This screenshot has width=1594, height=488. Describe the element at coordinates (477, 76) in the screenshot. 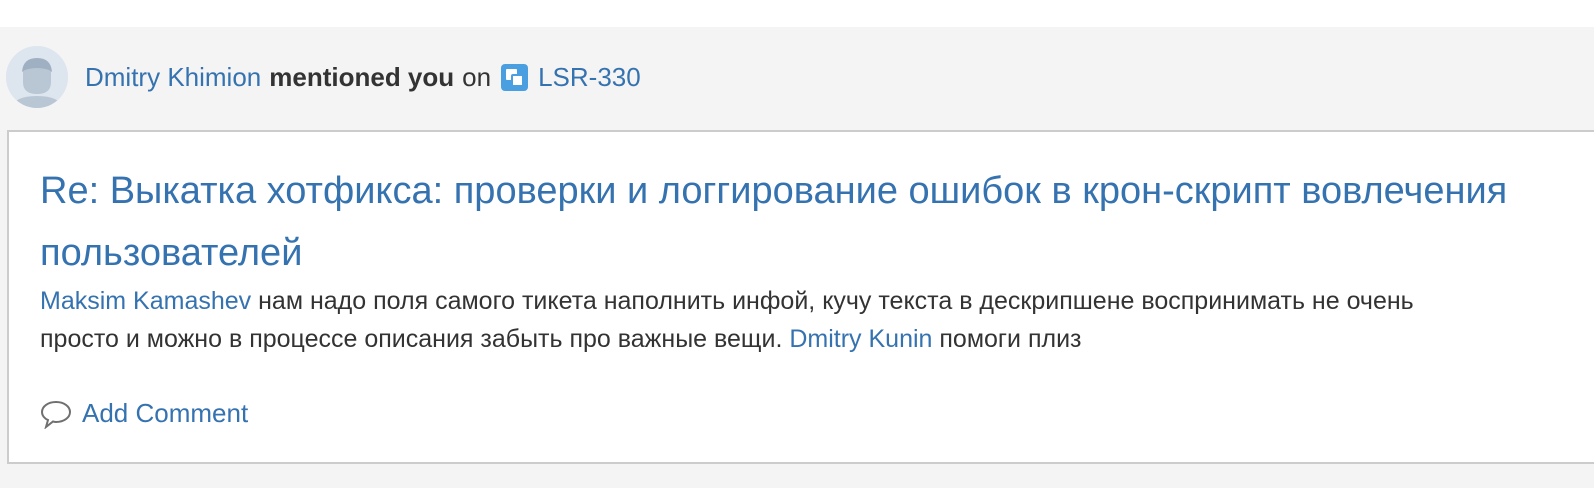

I see `preposition-text: on` at that location.